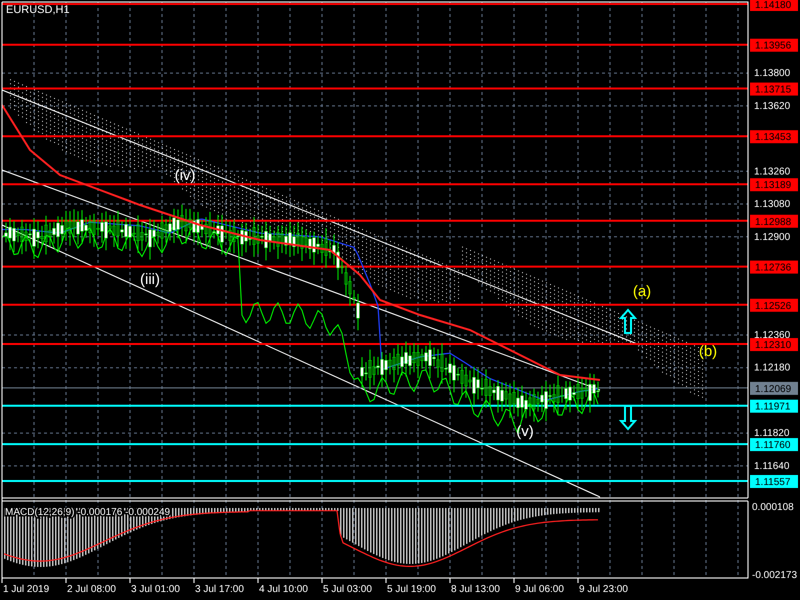  Describe the element at coordinates (708, 351) in the screenshot. I see `wave-label: (b)` at that location.